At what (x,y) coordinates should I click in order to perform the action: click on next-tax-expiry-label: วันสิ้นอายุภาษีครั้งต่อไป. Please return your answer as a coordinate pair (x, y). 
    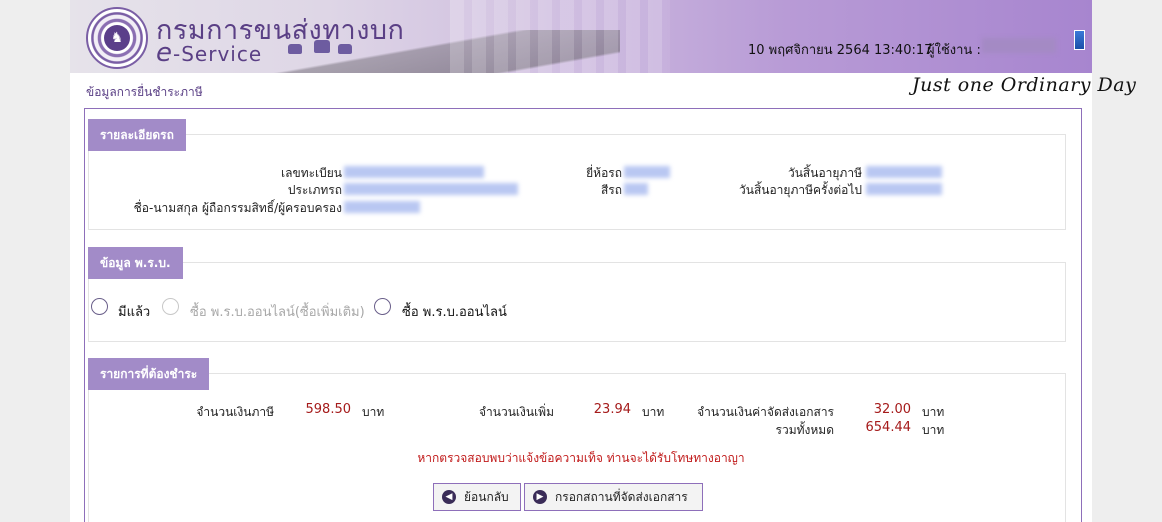
    Looking at the image, I should click on (800, 190).